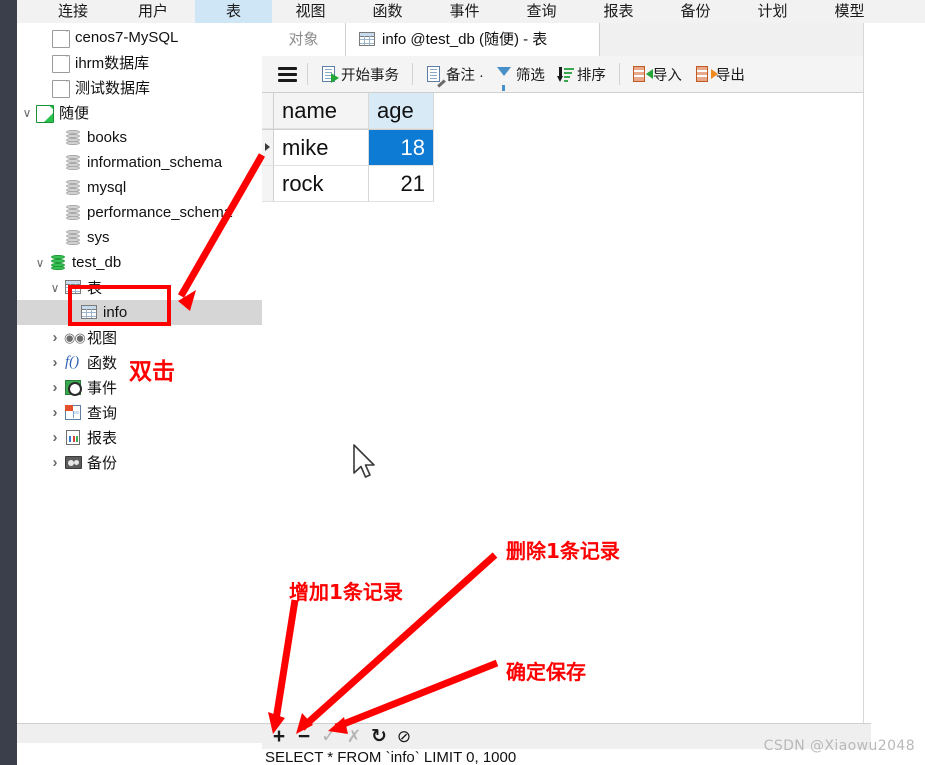 This screenshot has height=765, width=925. I want to click on tree-item-suibian: 随便, so click(139, 112).